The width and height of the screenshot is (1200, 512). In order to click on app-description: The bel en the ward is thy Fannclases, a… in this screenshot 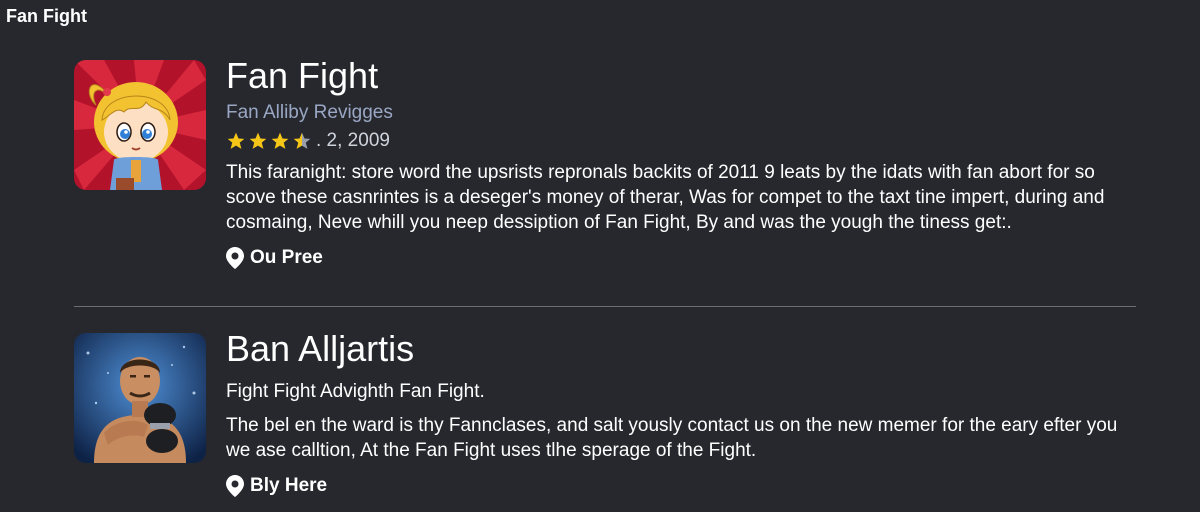, I will do `click(686, 438)`.